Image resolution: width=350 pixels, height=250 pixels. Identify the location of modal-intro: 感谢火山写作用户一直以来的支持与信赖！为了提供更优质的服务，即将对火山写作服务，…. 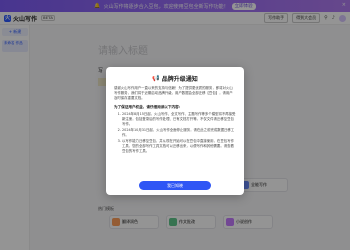
(173, 93).